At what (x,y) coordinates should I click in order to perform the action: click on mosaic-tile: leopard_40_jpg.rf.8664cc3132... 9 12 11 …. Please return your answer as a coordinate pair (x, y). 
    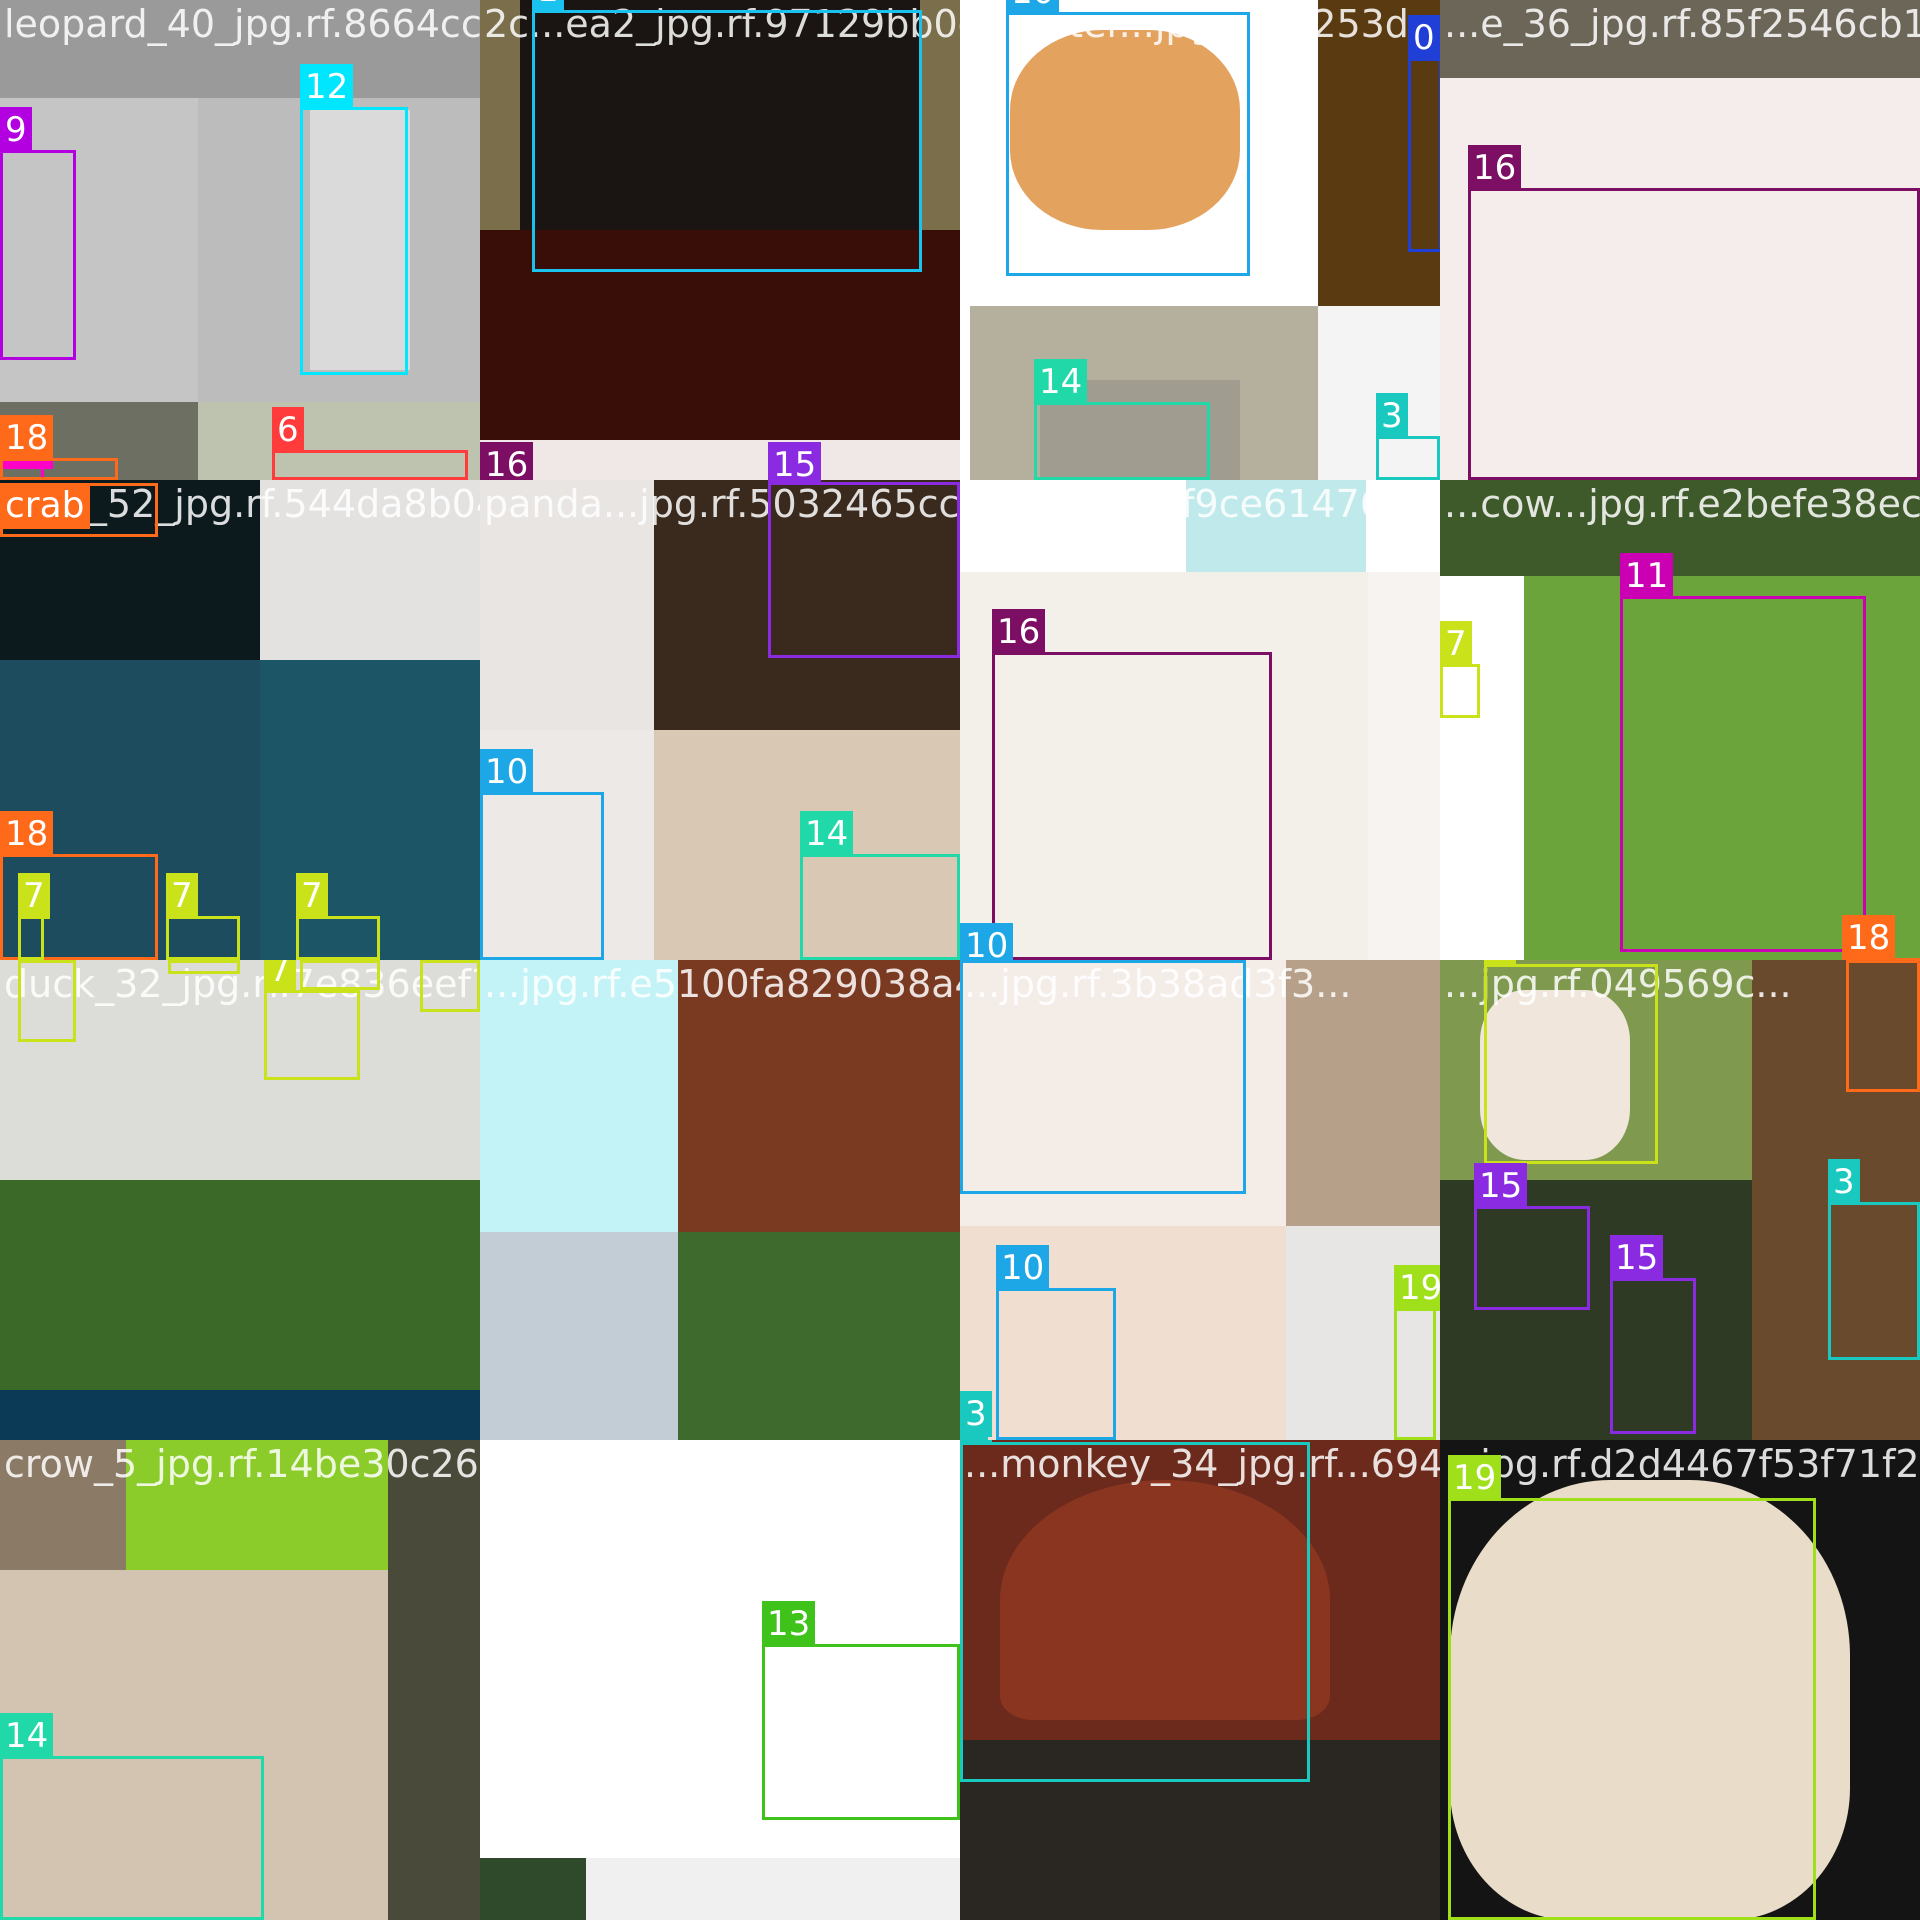
    Looking at the image, I should click on (240, 240).